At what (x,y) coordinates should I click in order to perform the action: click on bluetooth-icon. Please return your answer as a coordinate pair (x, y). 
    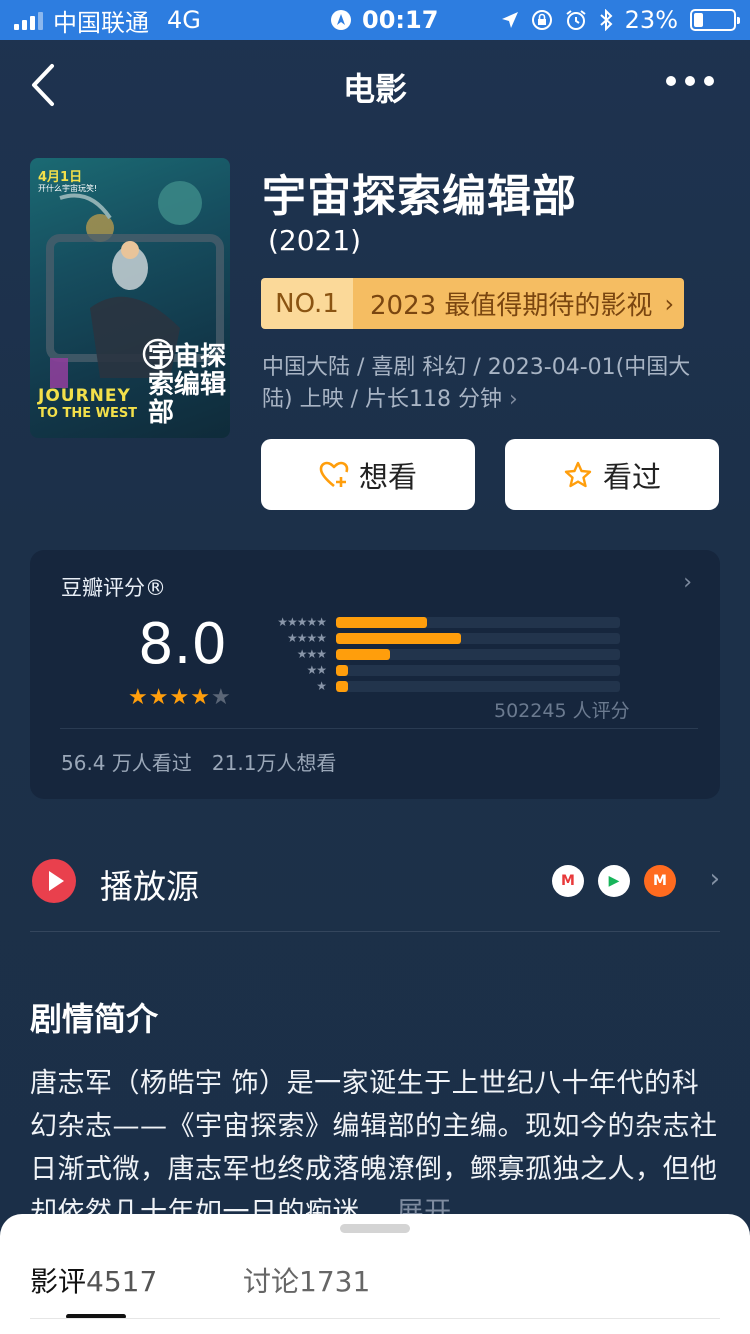
    Looking at the image, I should click on (606, 20).